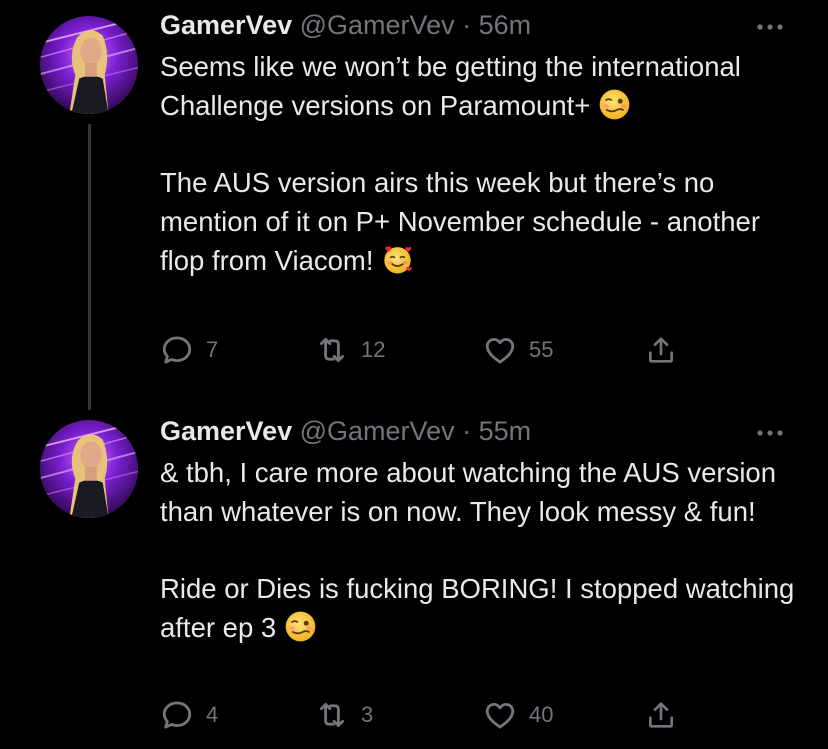  Describe the element at coordinates (518, 350) in the screenshot. I see `like-button: 55` at that location.